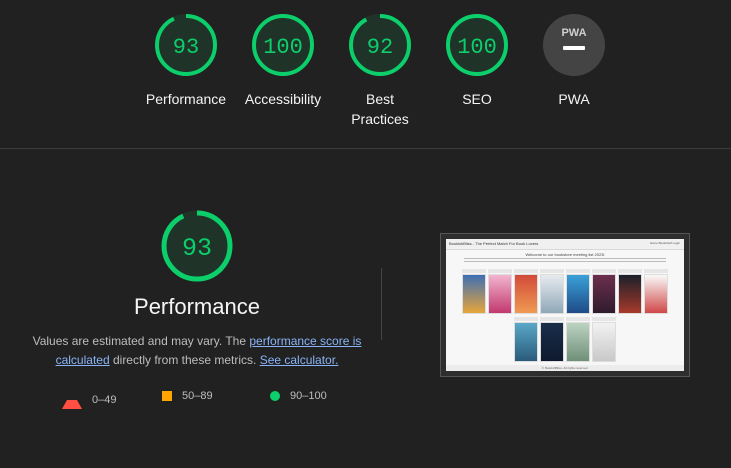  I want to click on performance-big-gauge: 93, so click(197, 246).